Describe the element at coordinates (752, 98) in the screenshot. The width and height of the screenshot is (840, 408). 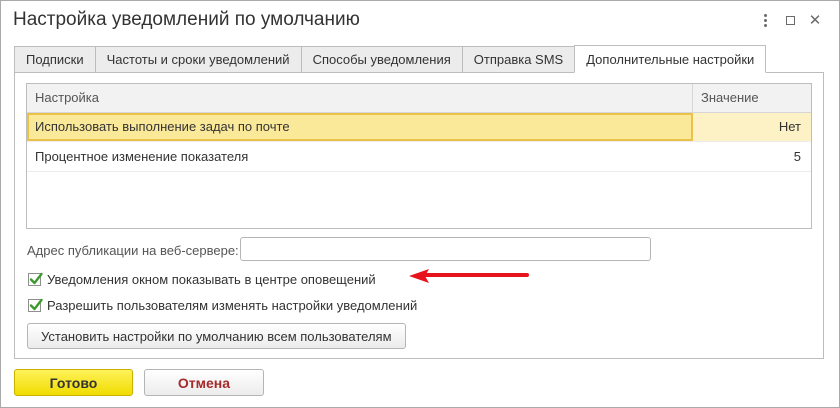
I see `column-header-value: Значение` at that location.